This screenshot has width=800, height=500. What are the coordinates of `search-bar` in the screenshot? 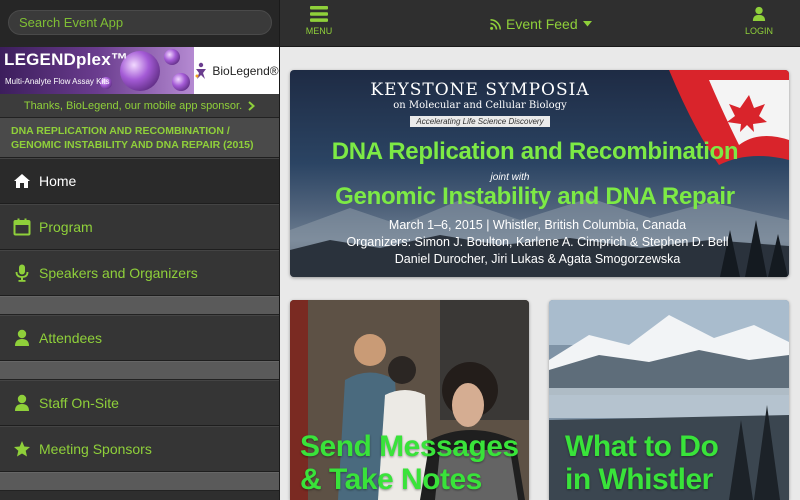 It's located at (139, 23).